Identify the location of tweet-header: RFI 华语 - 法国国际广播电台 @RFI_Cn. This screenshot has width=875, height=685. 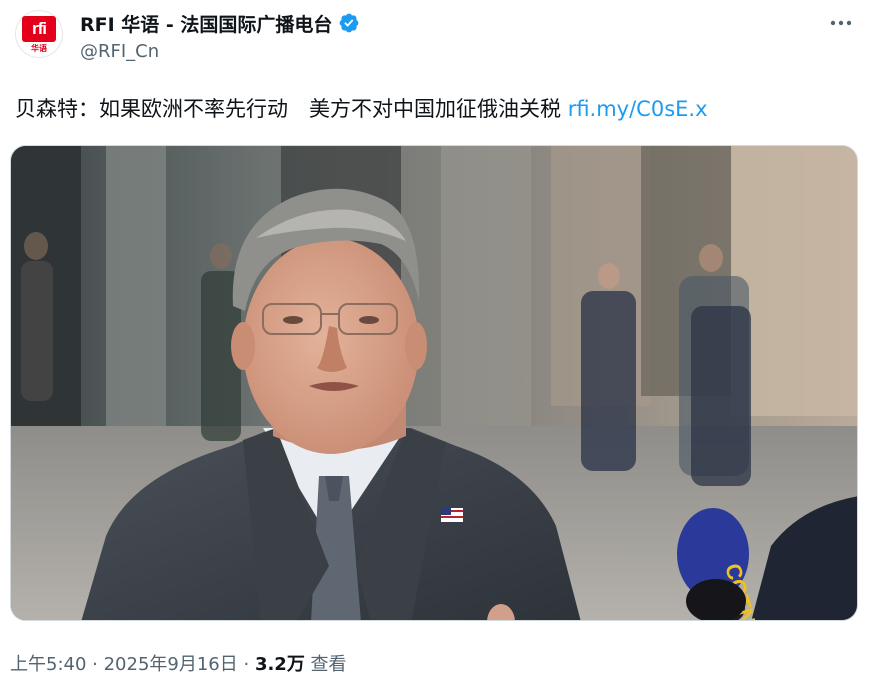
(220, 35).